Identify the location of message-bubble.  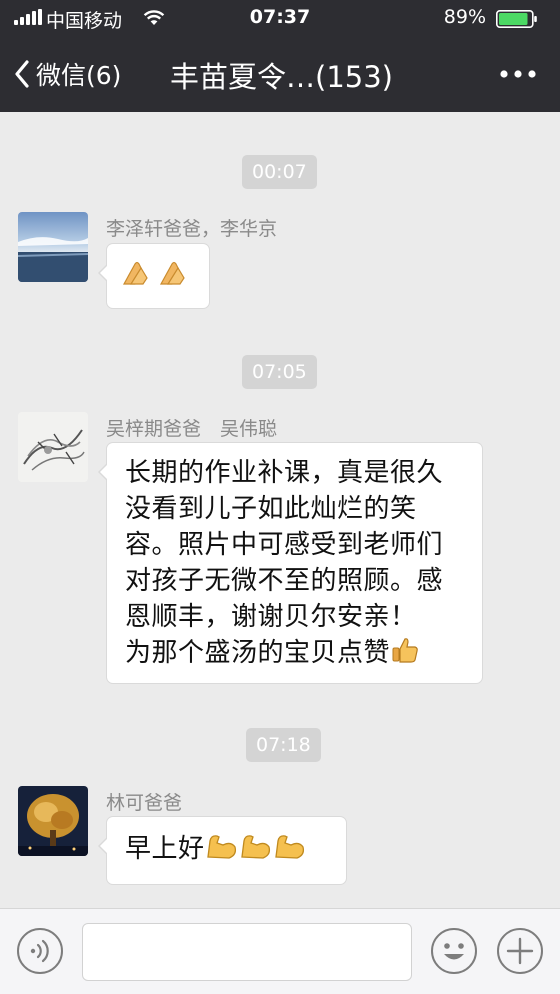
(154, 276).